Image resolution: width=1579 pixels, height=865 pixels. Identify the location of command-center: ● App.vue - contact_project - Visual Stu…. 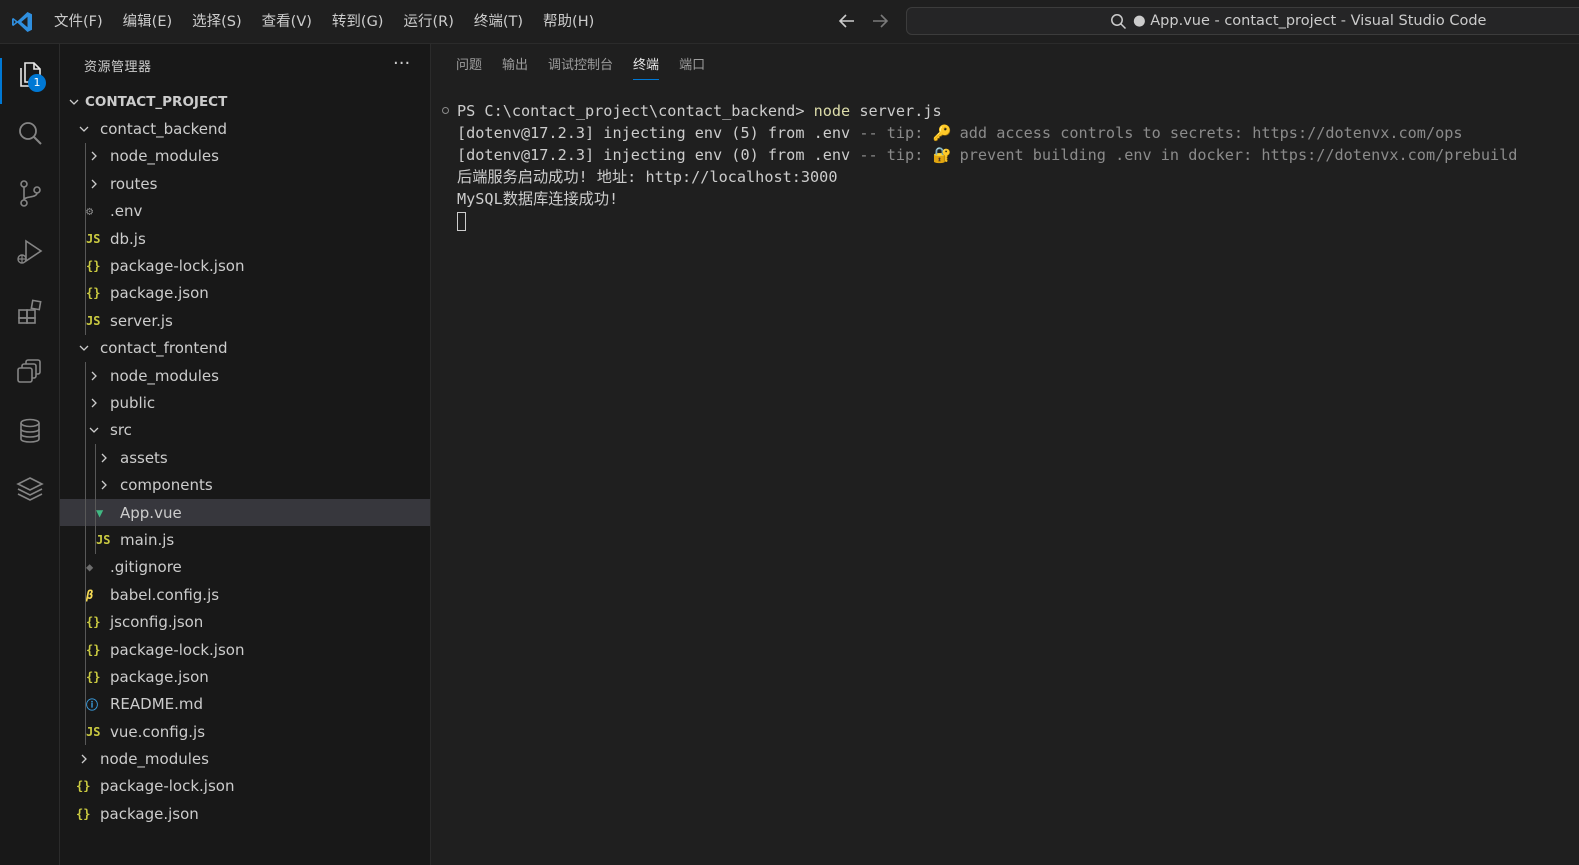
(1242, 21).